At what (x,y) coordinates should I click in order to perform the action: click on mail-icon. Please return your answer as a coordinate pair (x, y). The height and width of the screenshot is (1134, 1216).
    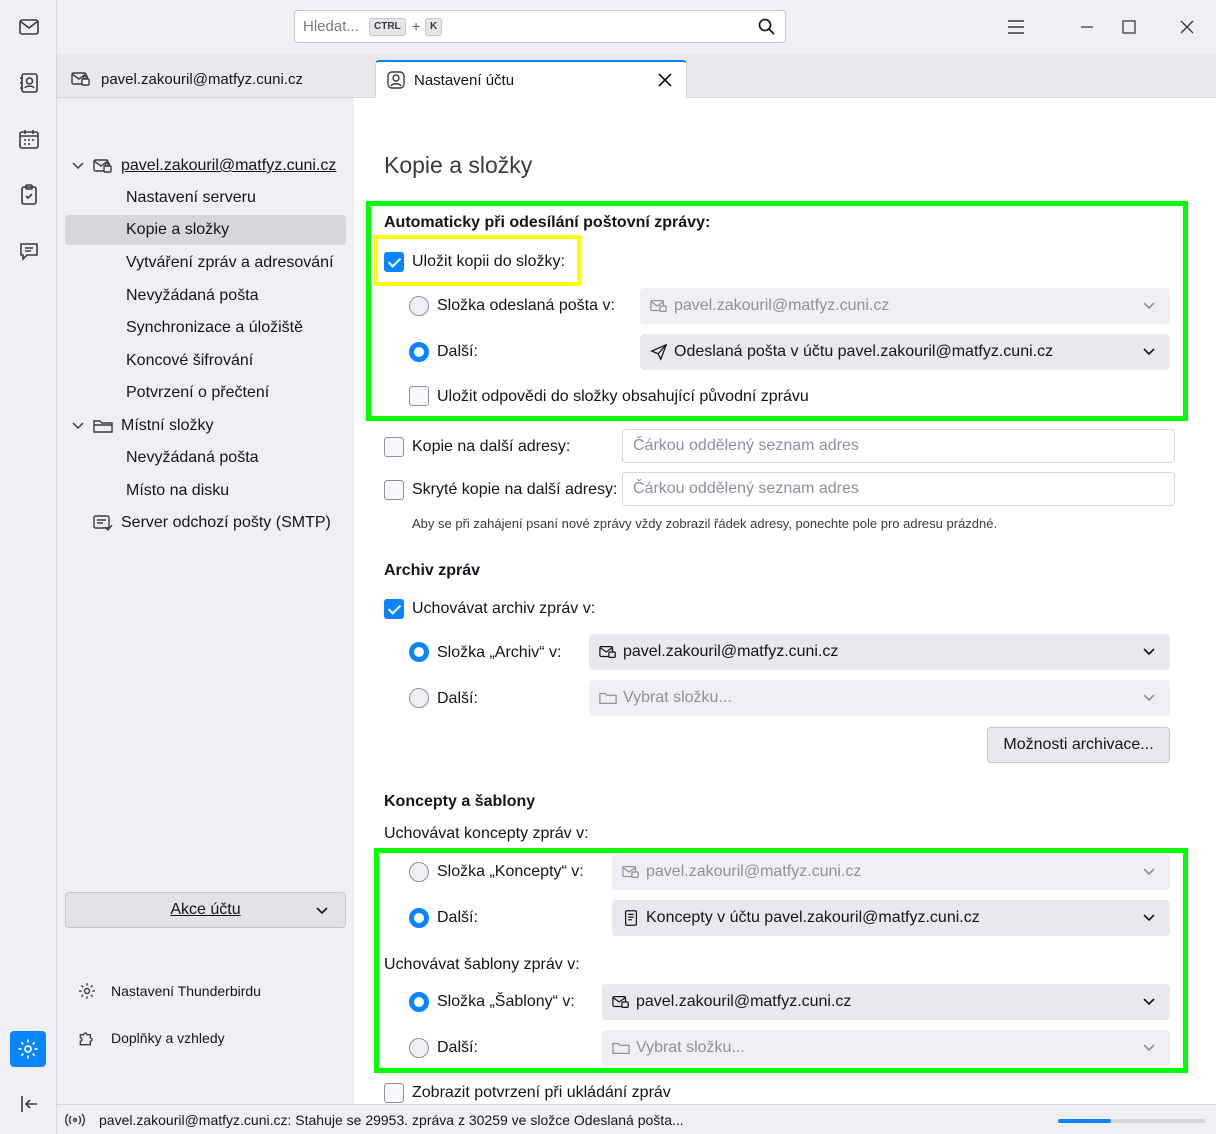
    Looking at the image, I should click on (29, 27).